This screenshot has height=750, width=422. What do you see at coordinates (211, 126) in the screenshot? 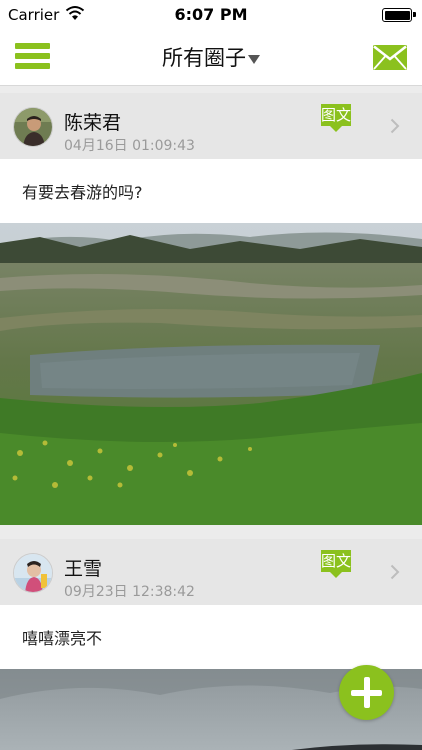
I see `post-header: 陈荣君 04月16日 01:09:43 图文` at bounding box center [211, 126].